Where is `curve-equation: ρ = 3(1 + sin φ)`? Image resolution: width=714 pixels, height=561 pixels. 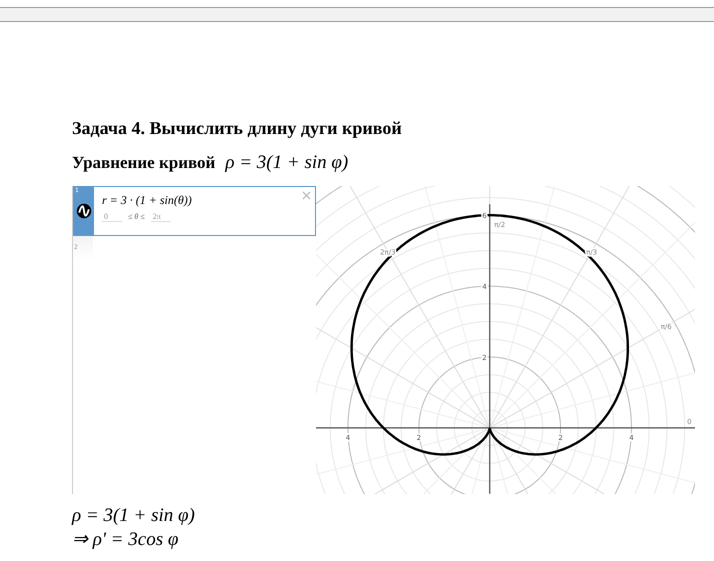 curve-equation: ρ = 3(1 + sin φ) is located at coordinates (286, 163).